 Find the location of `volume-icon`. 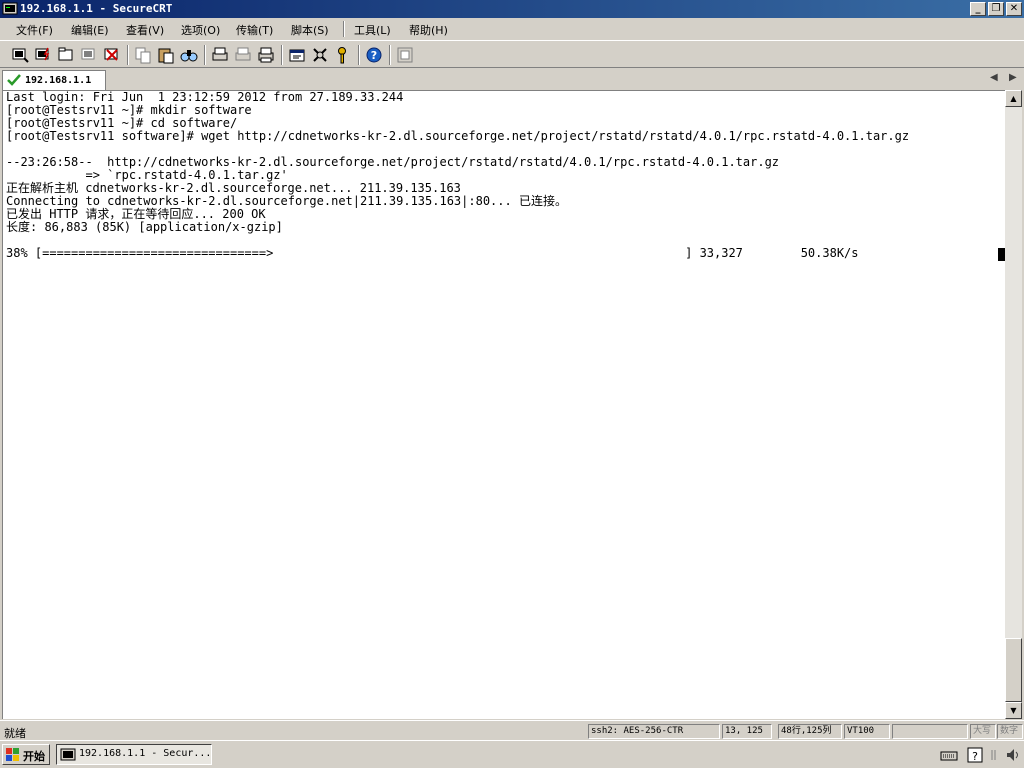

volume-icon is located at coordinates (1013, 755).